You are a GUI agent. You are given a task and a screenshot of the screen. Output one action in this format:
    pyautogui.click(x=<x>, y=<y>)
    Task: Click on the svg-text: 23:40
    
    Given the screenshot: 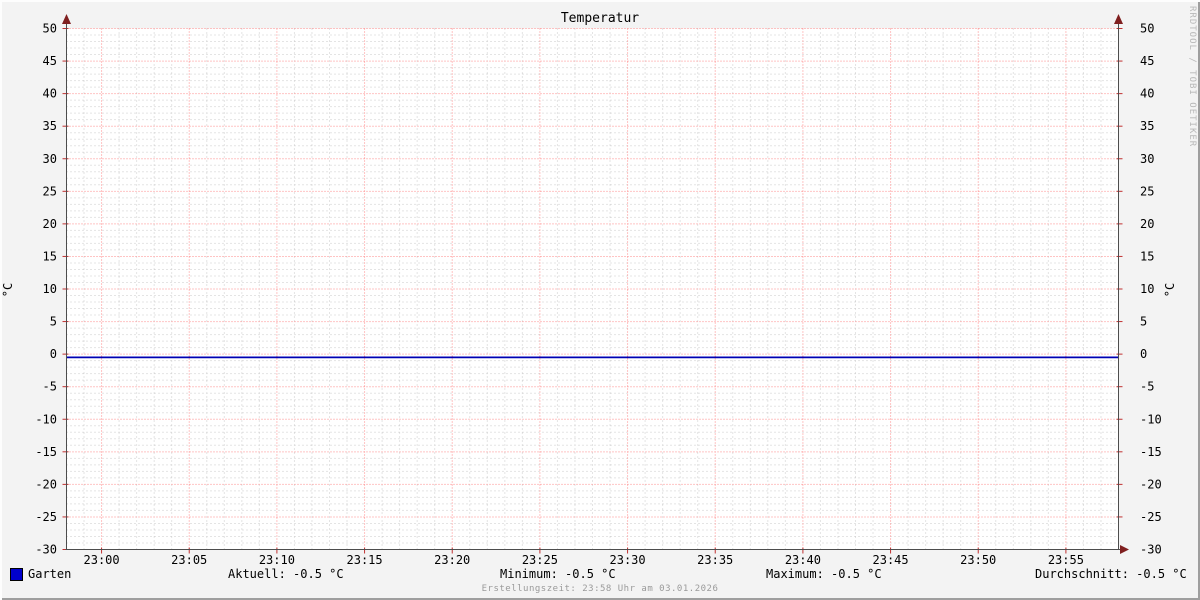 What is the action you would take?
    pyautogui.click(x=803, y=560)
    